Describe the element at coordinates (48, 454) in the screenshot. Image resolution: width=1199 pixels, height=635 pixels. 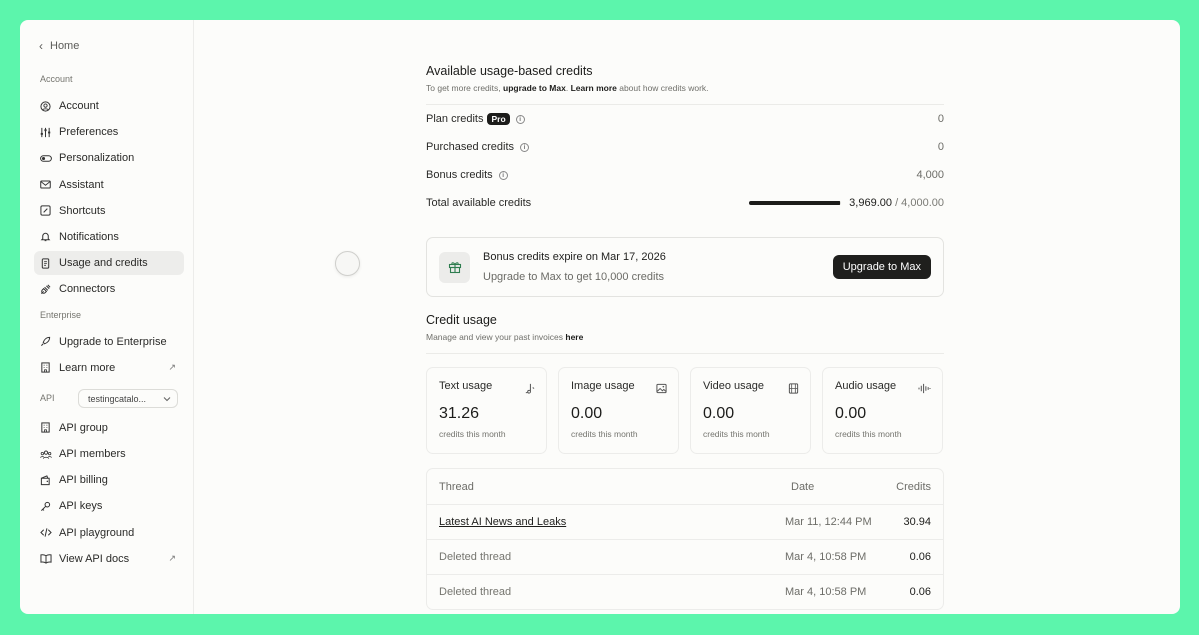
I see `users-icon` at that location.